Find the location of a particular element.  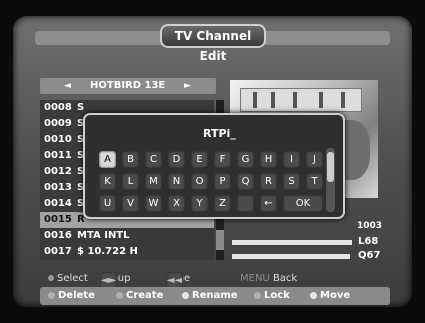

channel-number: 0011 is located at coordinates (58, 155).